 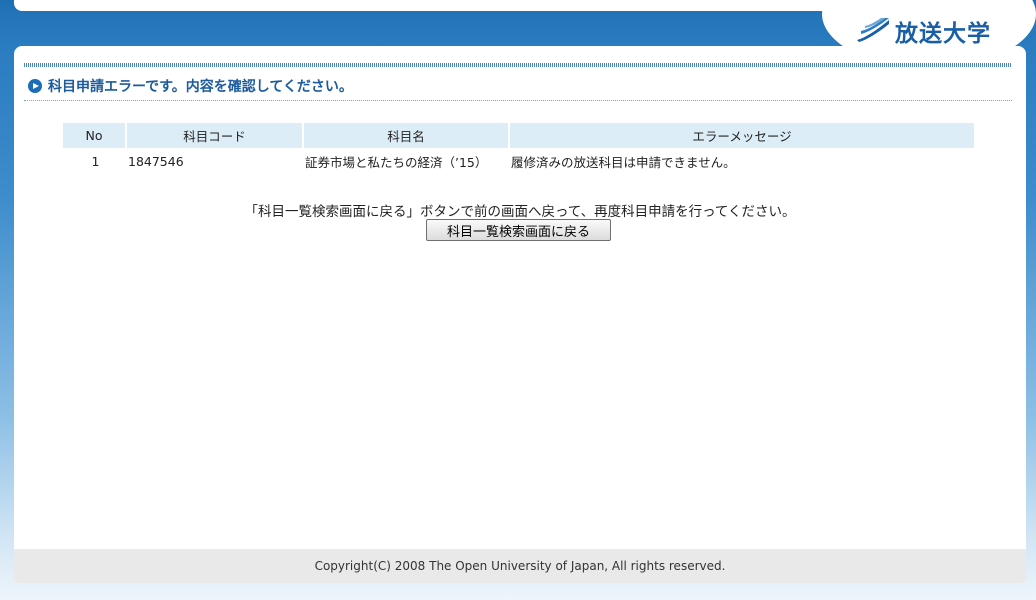 I want to click on heading-underline, so click(x=518, y=100).